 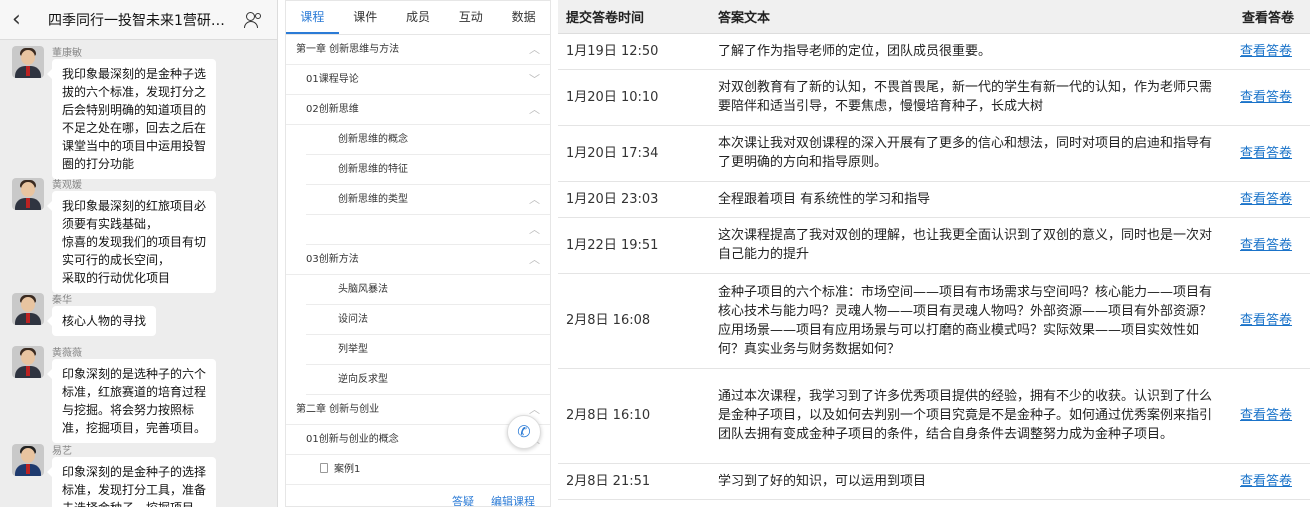 What do you see at coordinates (418, 497) in the screenshot?
I see `course-footer: 答疑 编辑课程` at bounding box center [418, 497].